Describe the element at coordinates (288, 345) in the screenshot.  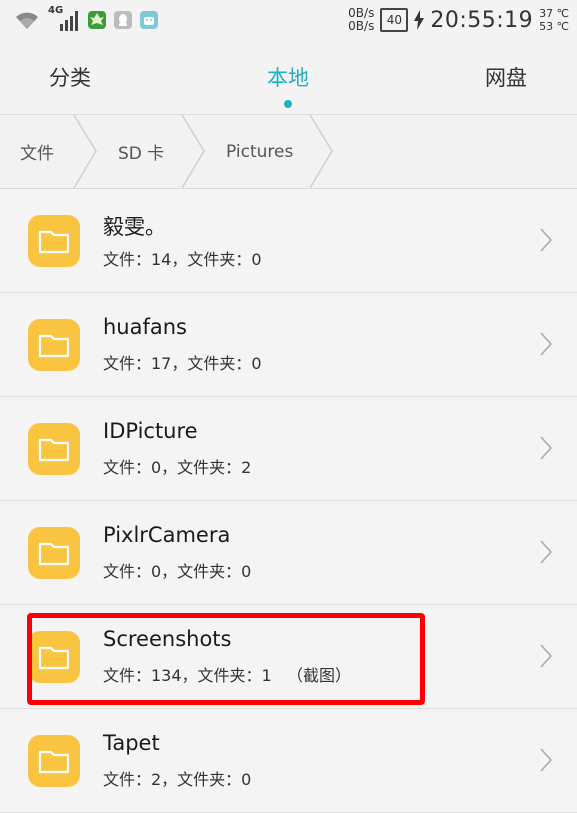
I see `folder-row: huafans 文件：17，文件夹：0` at that location.